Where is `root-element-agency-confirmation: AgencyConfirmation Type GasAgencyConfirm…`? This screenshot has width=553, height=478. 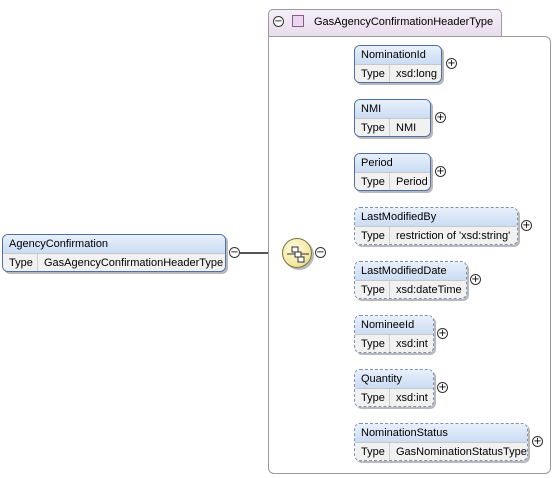
root-element-agency-confirmation: AgencyConfirmation Type GasAgencyConfirm… is located at coordinates (115, 254).